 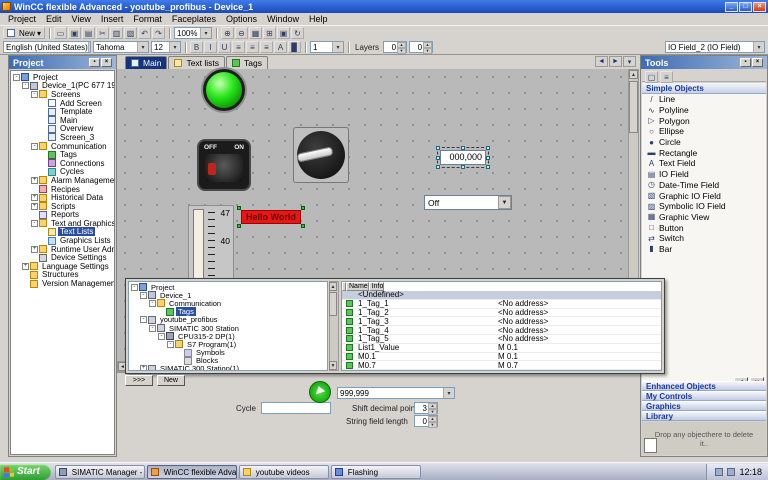 What do you see at coordinates (704, 206) in the screenshot?
I see `tool-item: ▨ Symbolic IO Field` at bounding box center [704, 206].